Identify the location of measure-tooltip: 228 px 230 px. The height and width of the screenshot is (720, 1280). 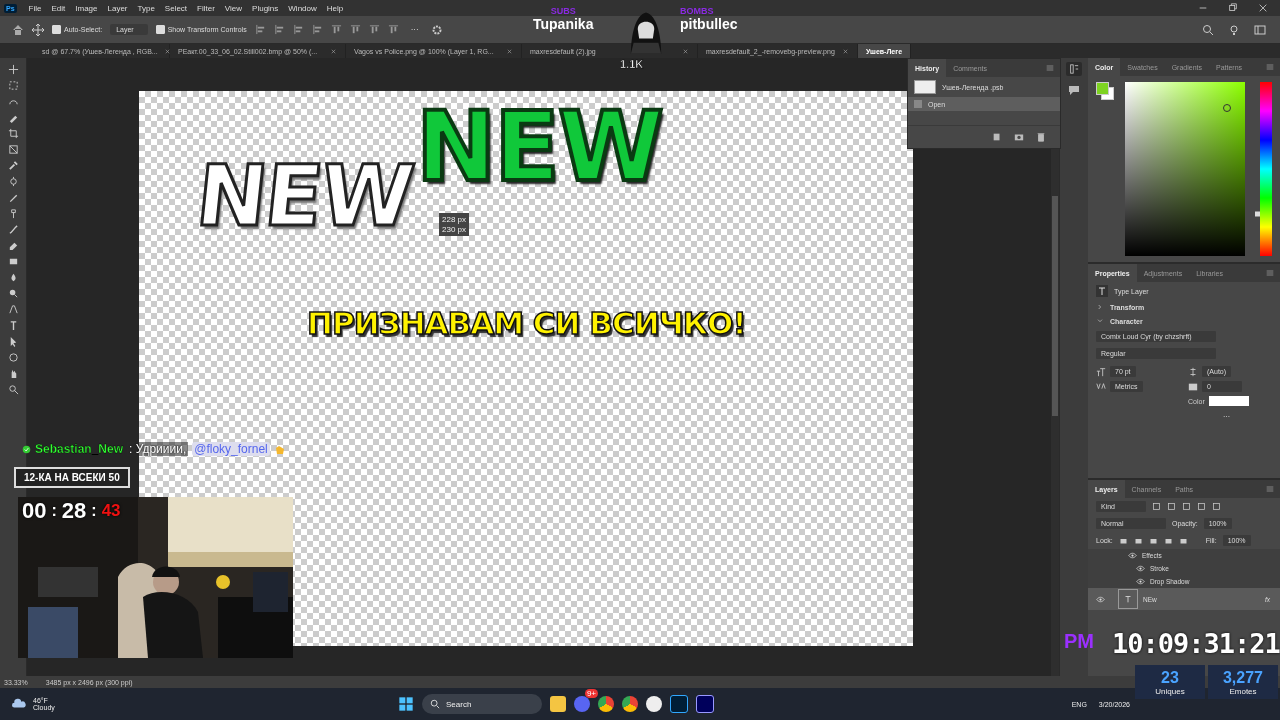
(454, 224).